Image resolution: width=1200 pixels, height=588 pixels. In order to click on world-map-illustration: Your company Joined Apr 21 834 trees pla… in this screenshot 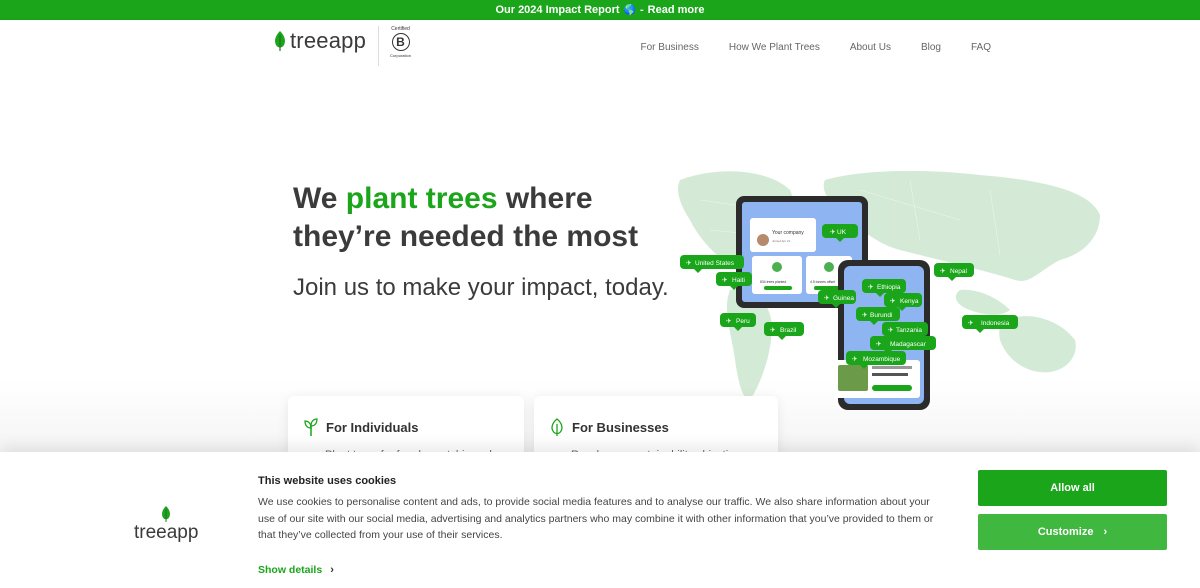, I will do `click(889, 290)`.